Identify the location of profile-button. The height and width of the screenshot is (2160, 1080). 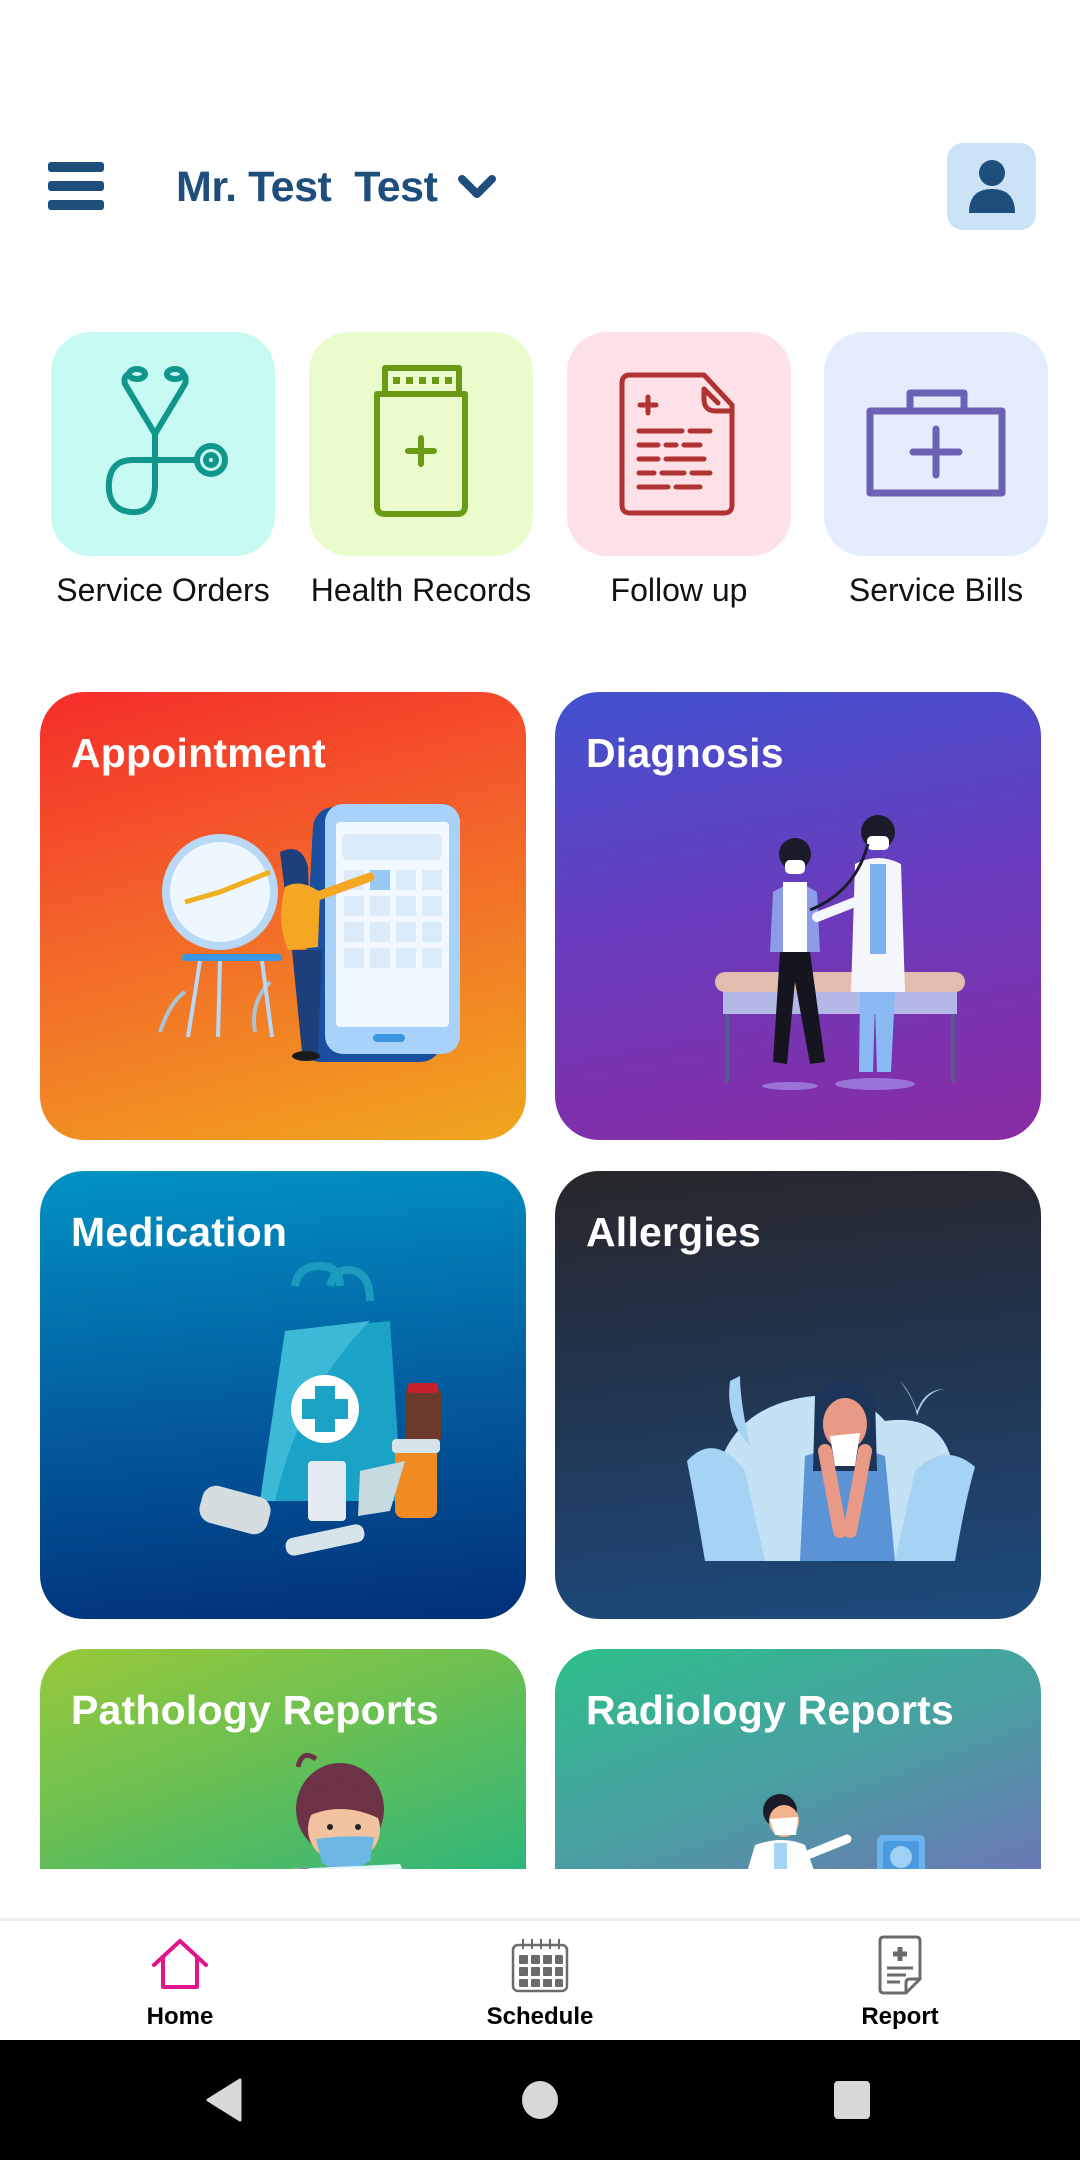
(991, 186).